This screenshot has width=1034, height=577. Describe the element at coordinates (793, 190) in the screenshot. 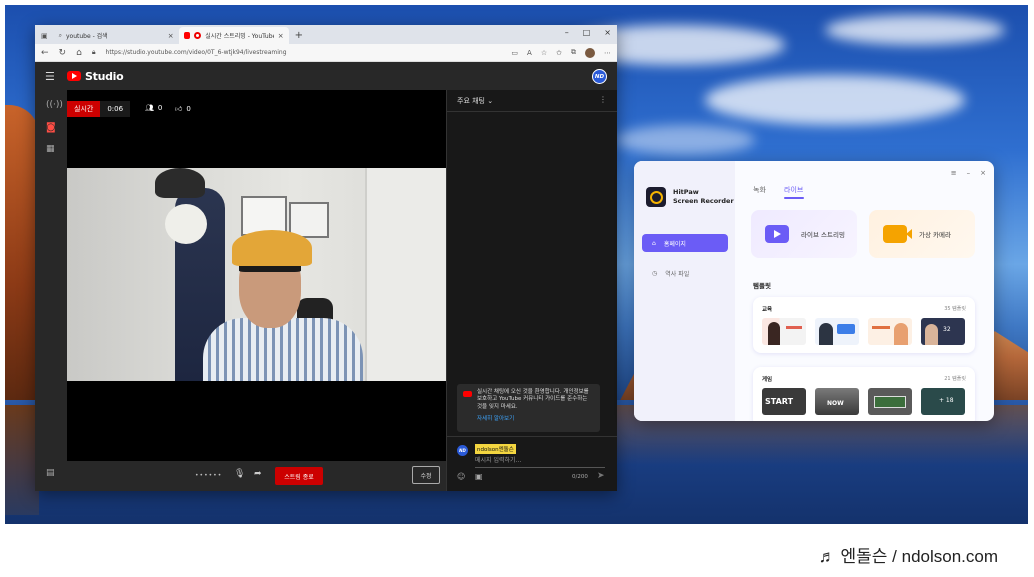

I see `tab-live: 라이브` at that location.